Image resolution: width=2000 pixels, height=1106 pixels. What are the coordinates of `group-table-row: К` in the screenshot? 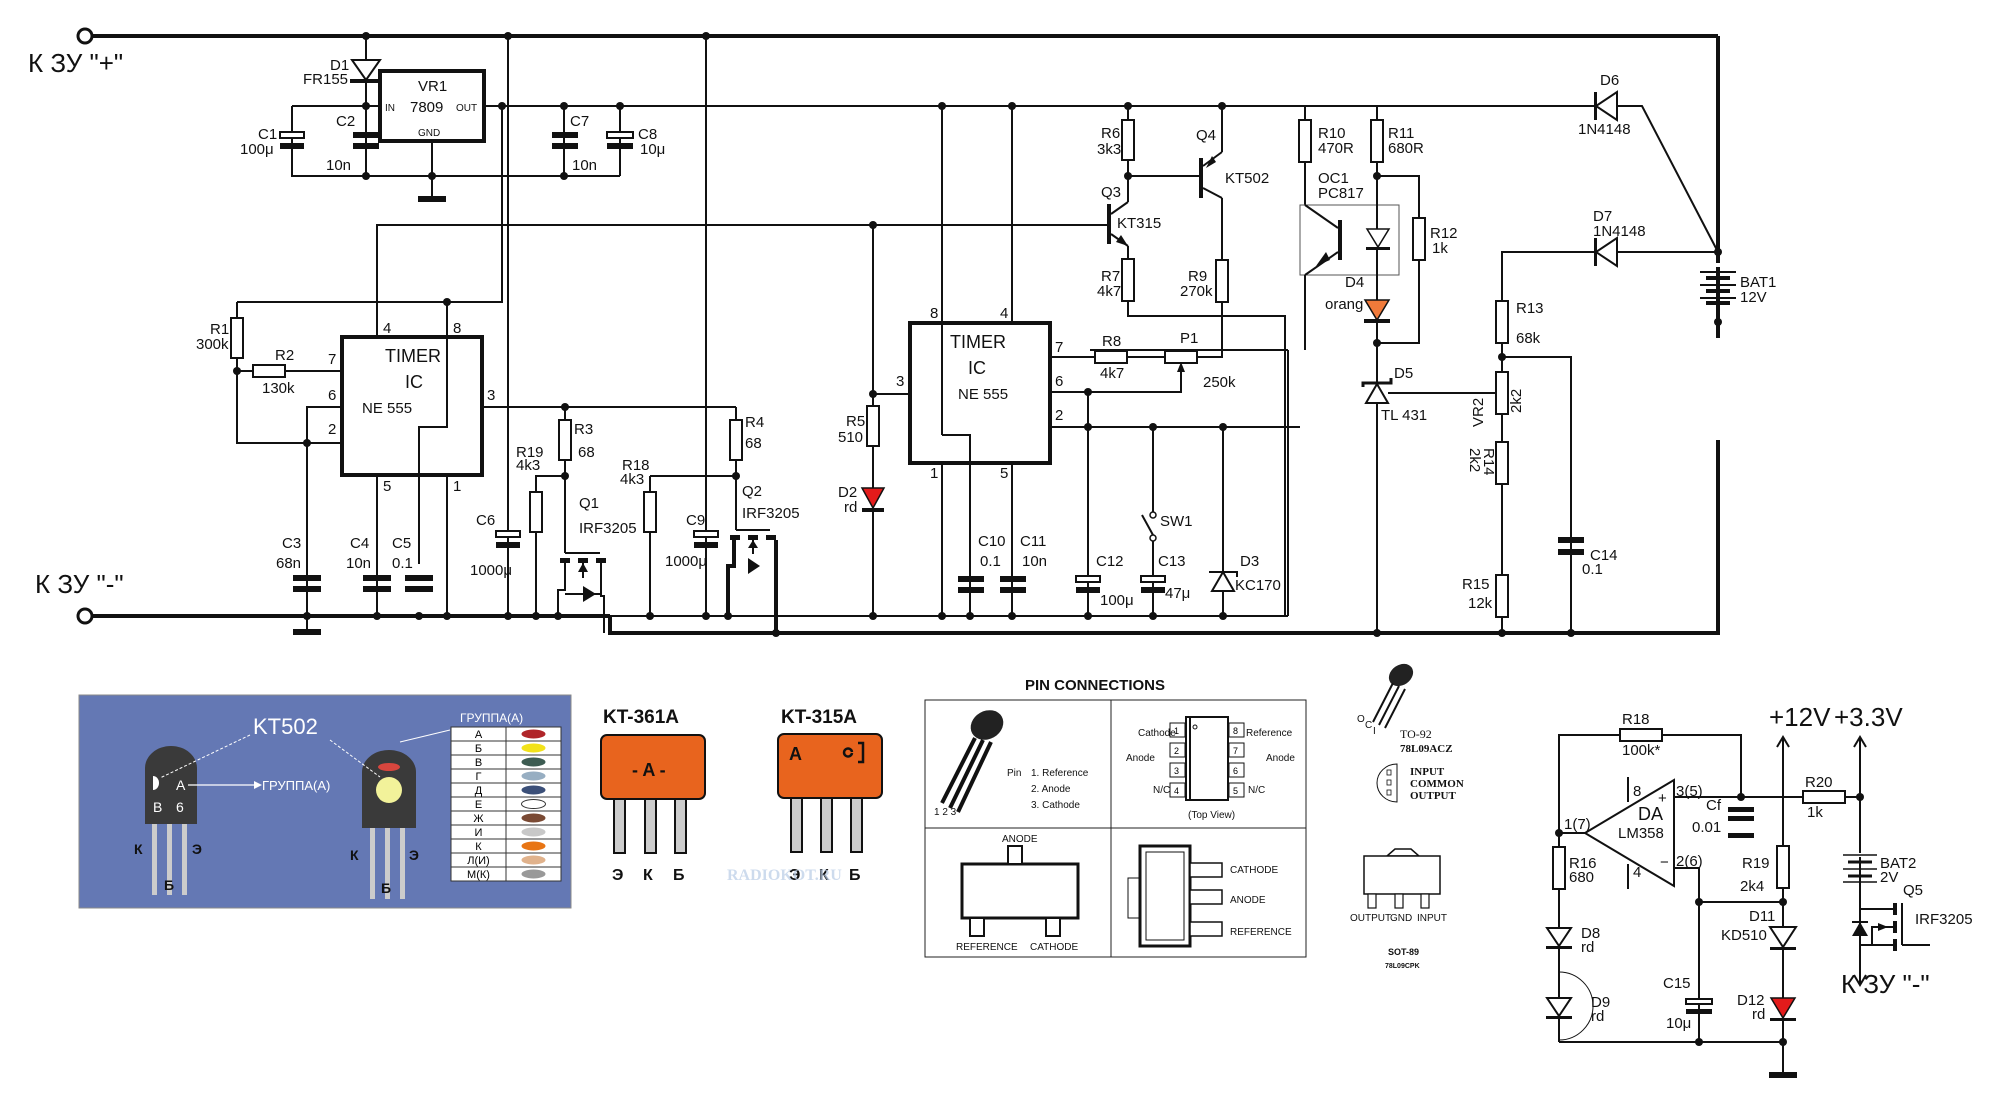 It's located at (506, 846).